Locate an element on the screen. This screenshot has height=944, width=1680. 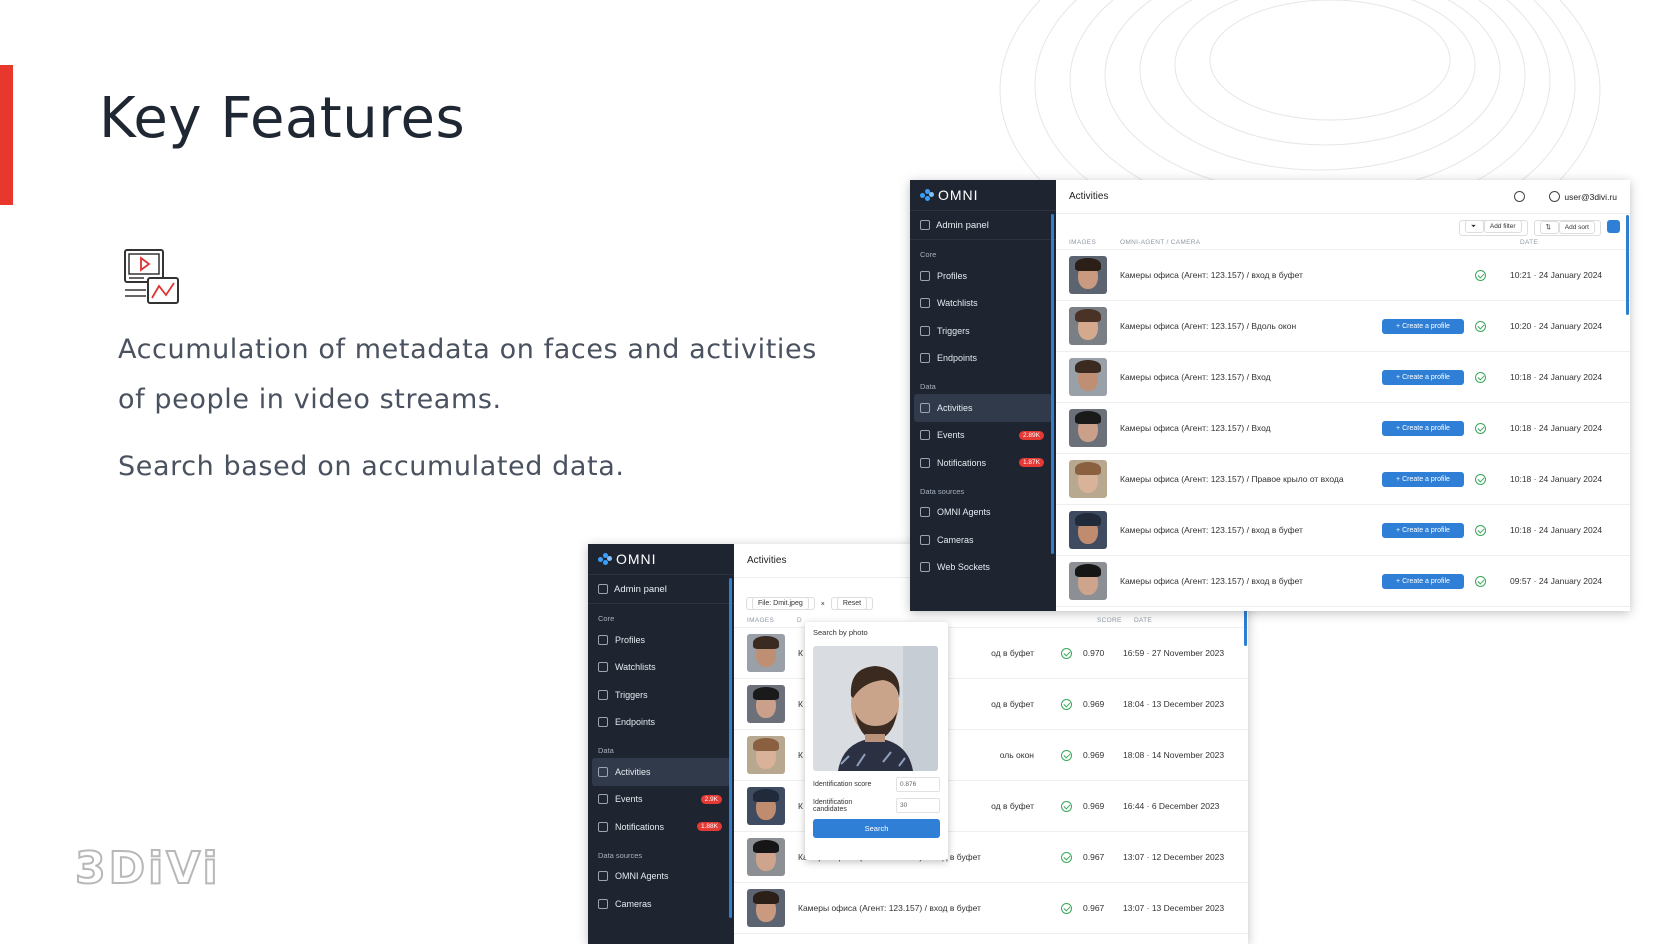
view-options-button is located at coordinates (1613, 226).